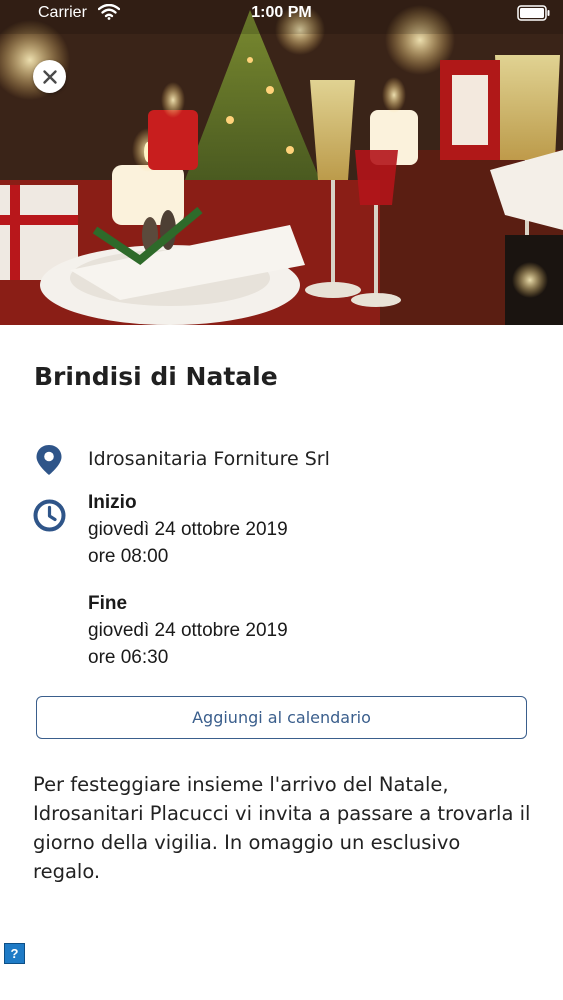 The image size is (563, 1000). Describe the element at coordinates (49, 462) in the screenshot. I see `location-pin-icon` at that location.